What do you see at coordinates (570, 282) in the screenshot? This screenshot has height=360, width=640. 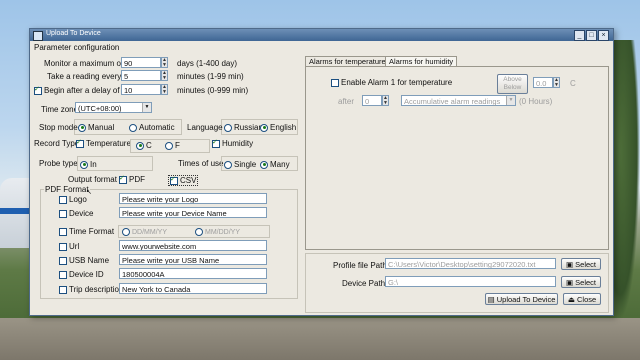 I see `folder-icon: ▣` at bounding box center [570, 282].